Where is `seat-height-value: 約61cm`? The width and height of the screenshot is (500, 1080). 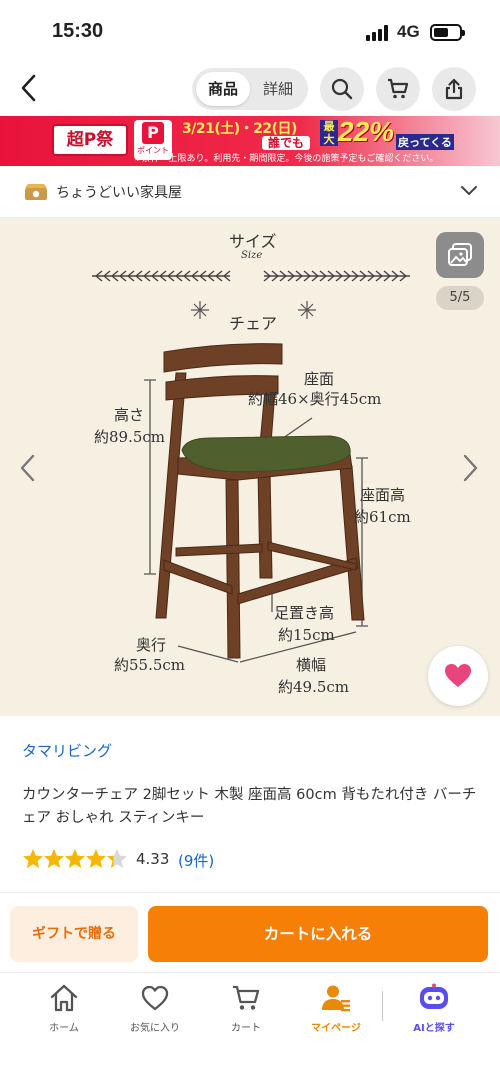 seat-height-value: 約61cm is located at coordinates (382, 517).